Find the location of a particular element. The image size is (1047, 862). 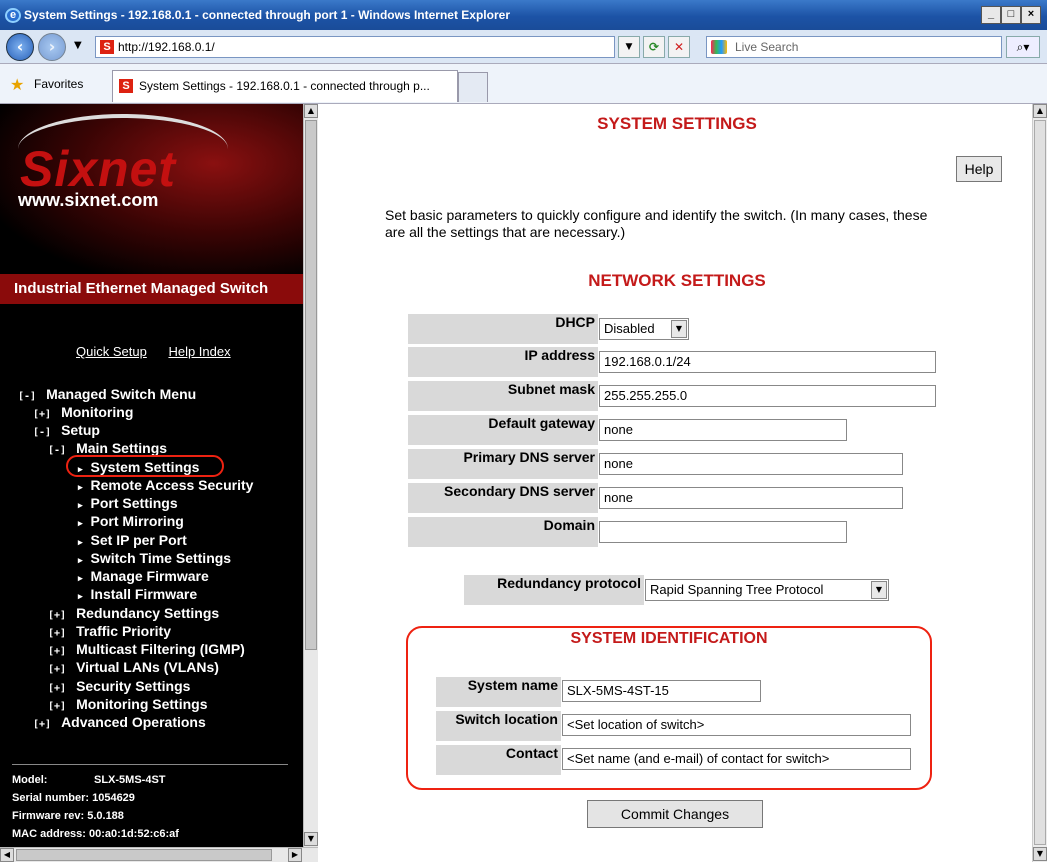

stop-icon: ✕ is located at coordinates (679, 47).